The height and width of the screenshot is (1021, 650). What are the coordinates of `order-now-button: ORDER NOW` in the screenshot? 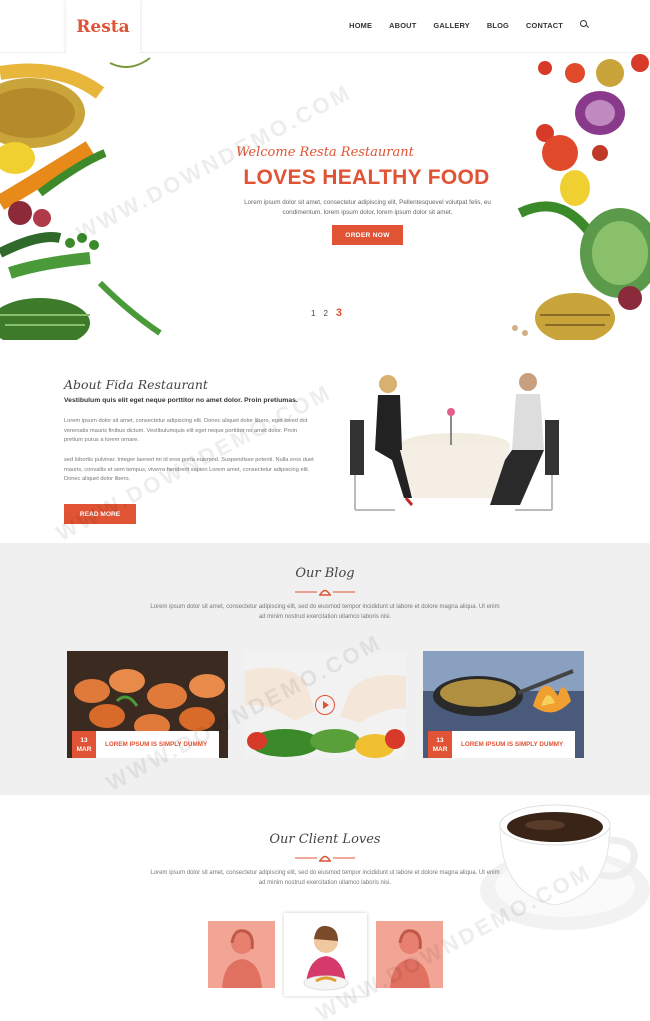 It's located at (367, 235).